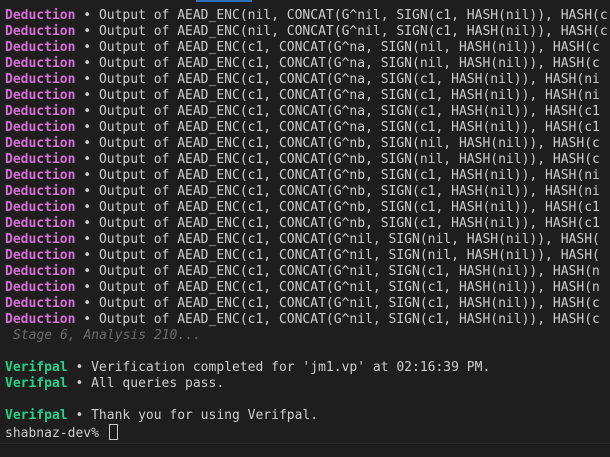  Describe the element at coordinates (205, 415) in the screenshot. I see `thank-you-text: Thank you for using Verifpal.` at that location.